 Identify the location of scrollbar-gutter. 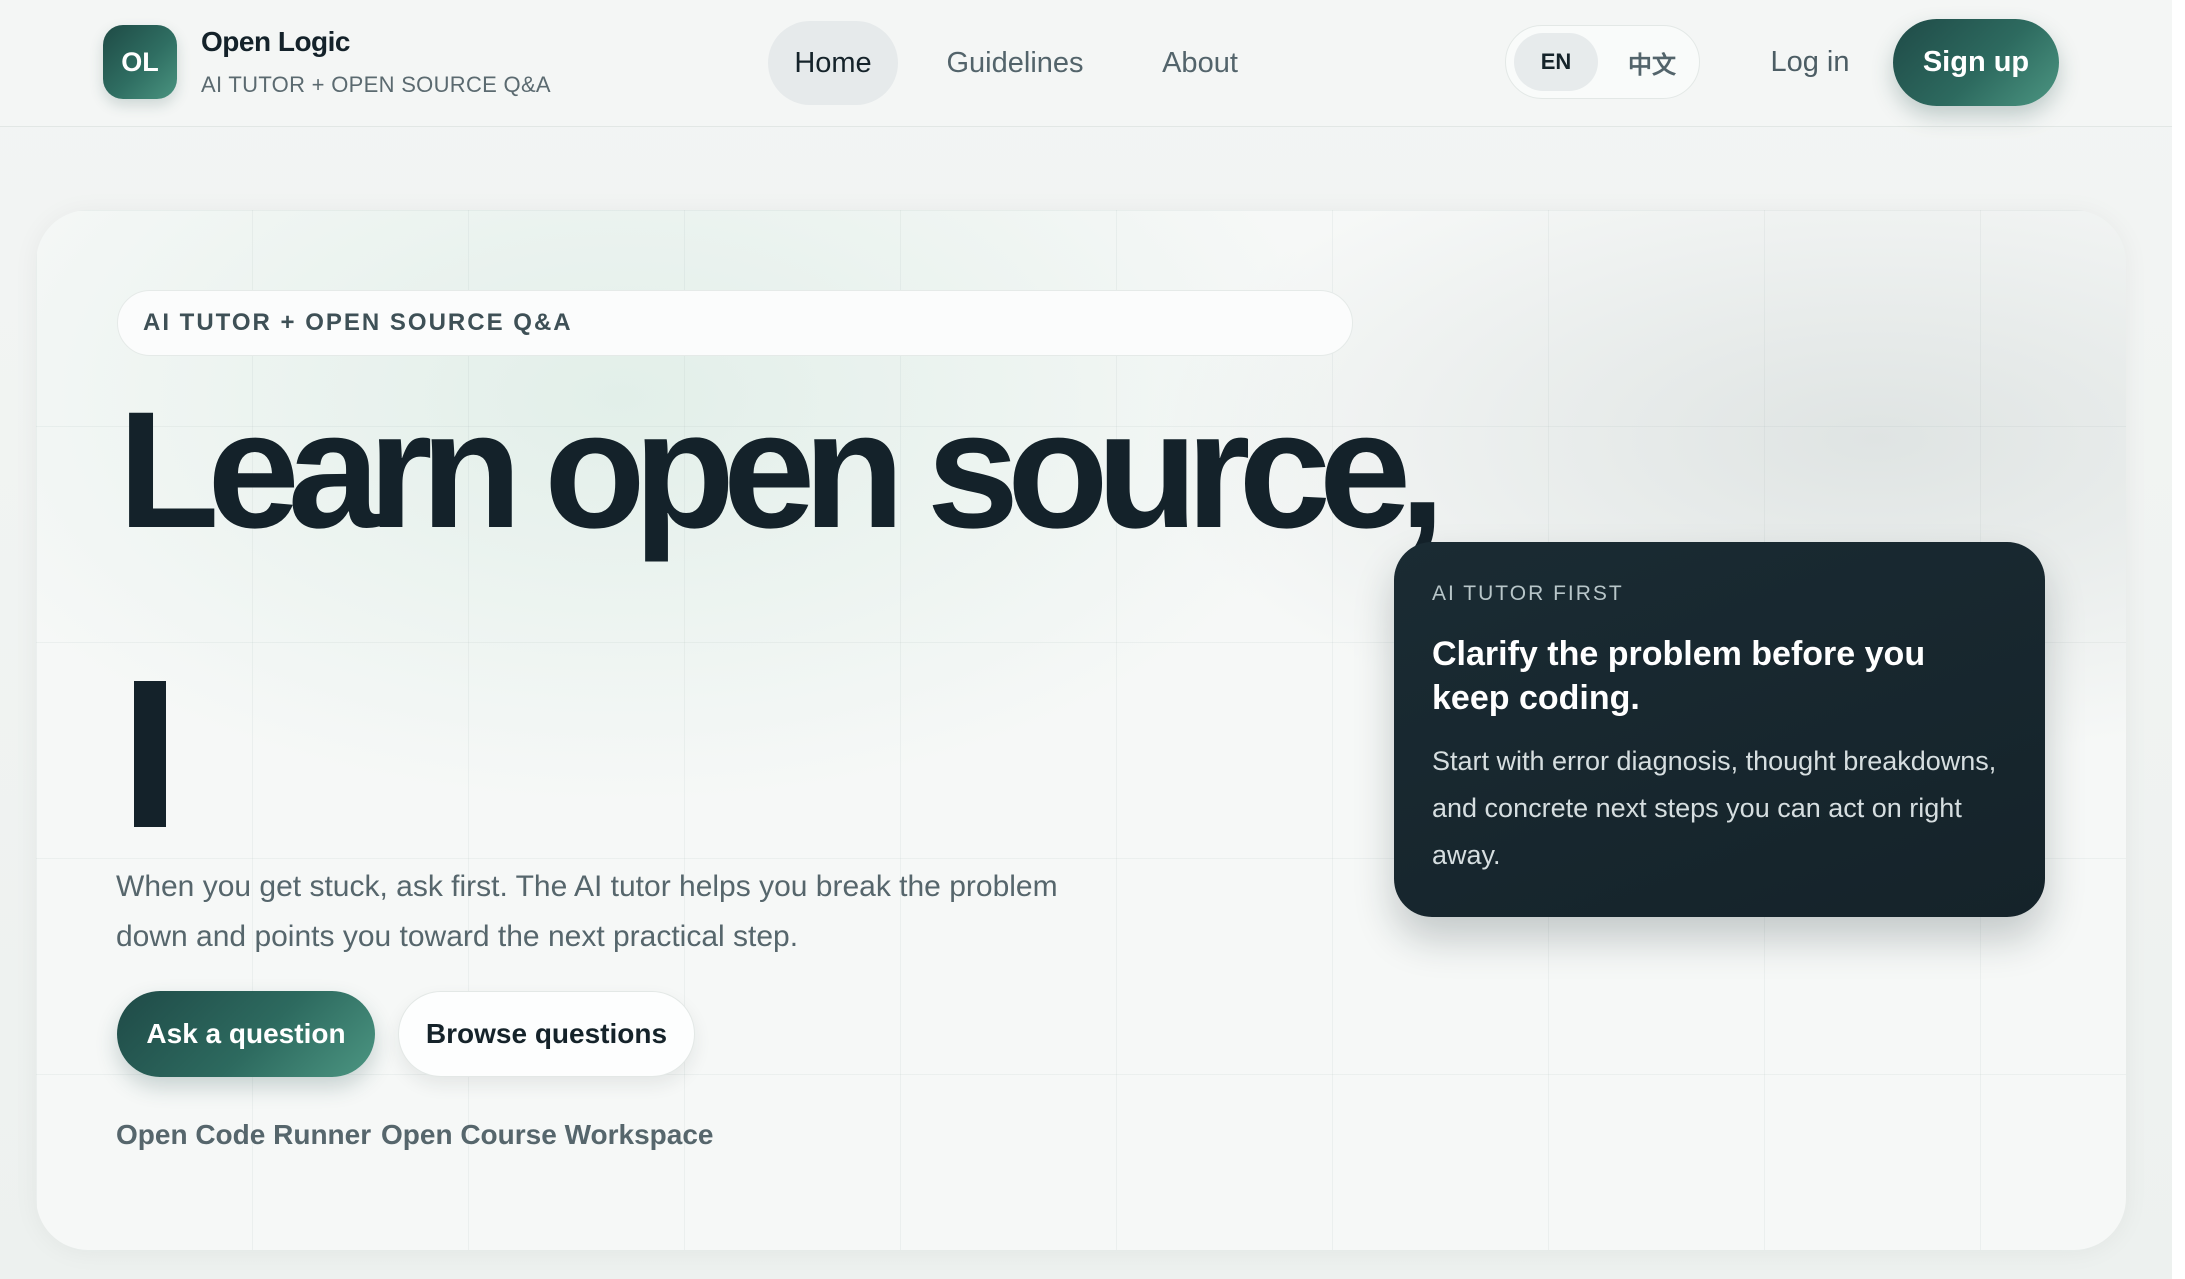
(2178, 639).